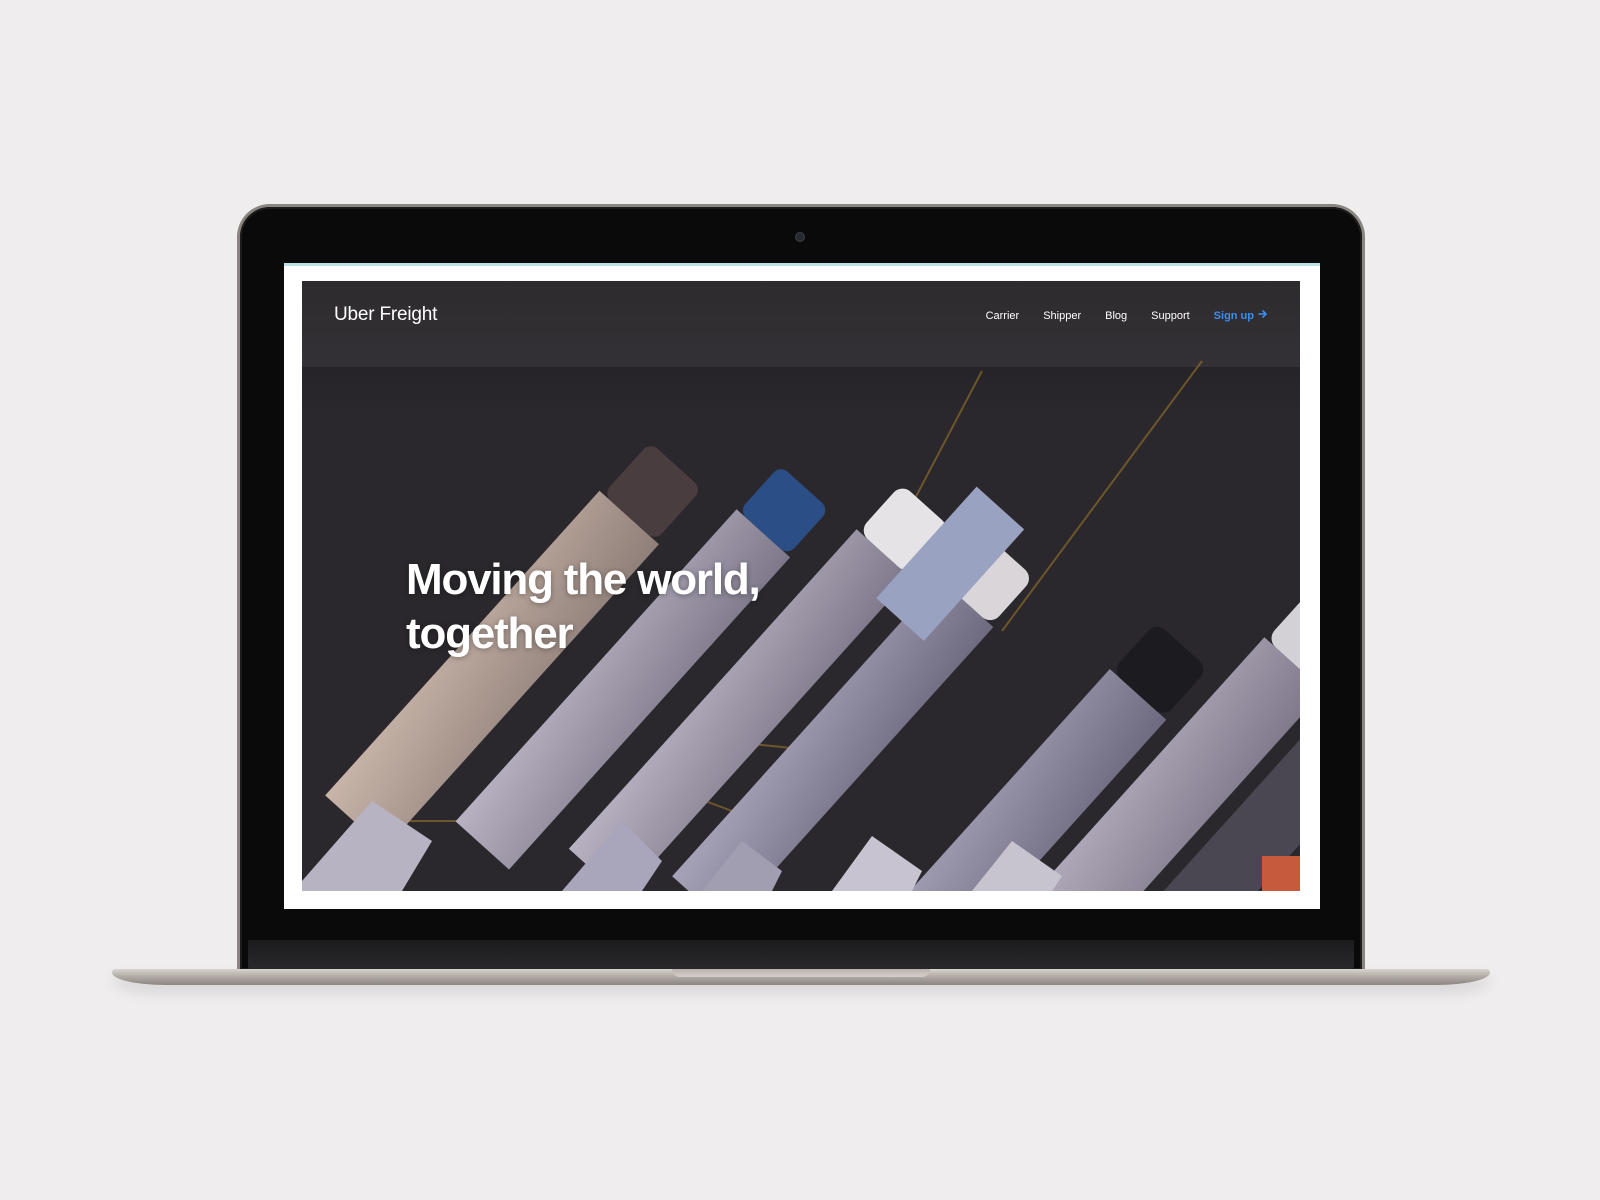 This screenshot has width=1600, height=1200. I want to click on nav-link-support: Support, so click(1170, 316).